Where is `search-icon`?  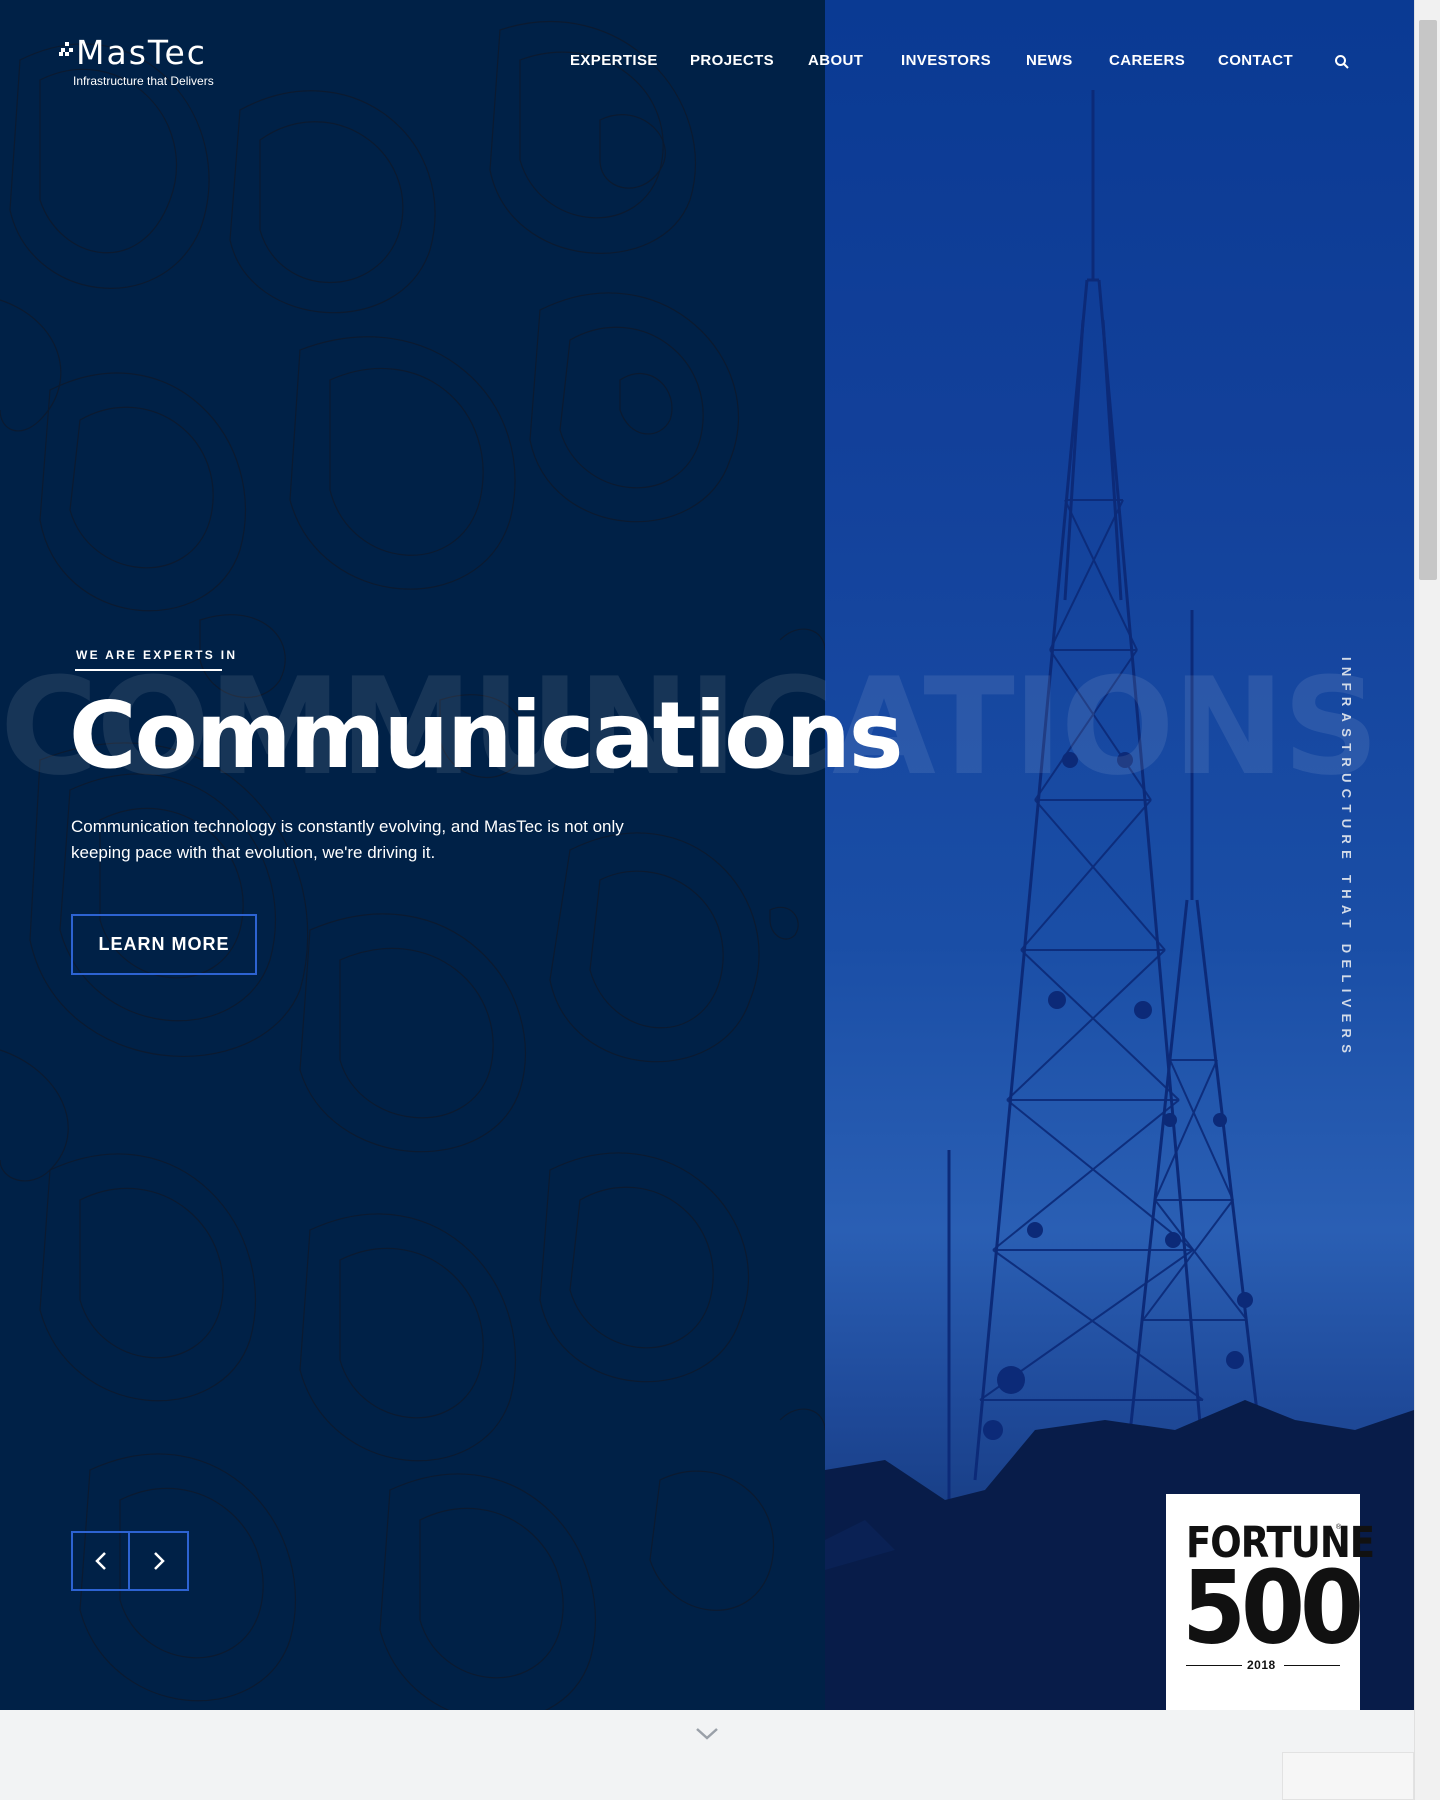 search-icon is located at coordinates (1342, 62).